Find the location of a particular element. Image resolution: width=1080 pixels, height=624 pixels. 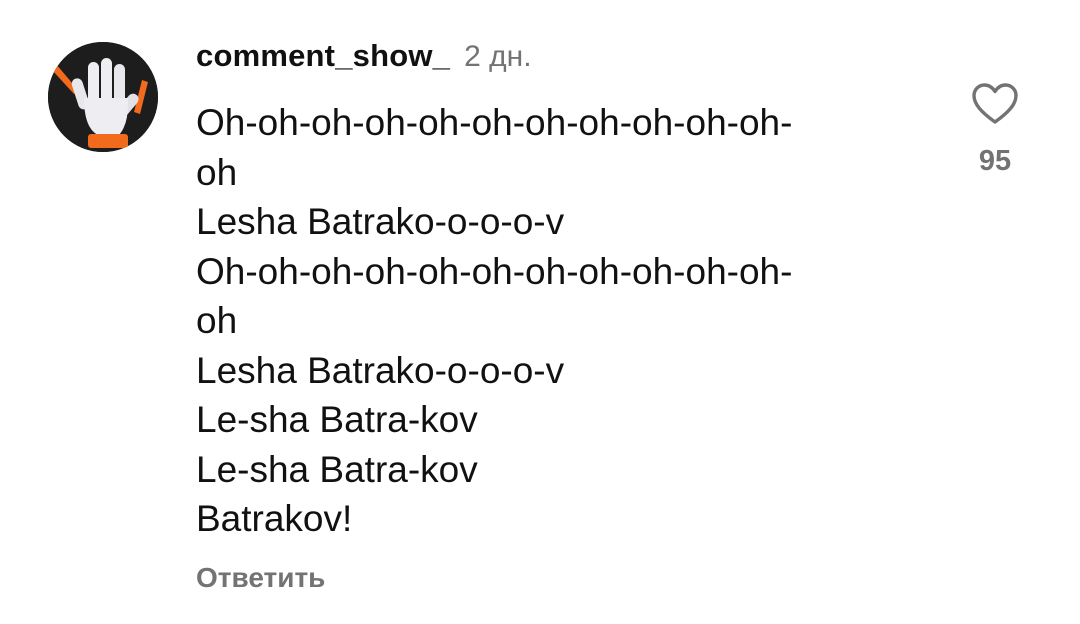

comment-header: comment_show_ 2 дн. is located at coordinates (364, 60).